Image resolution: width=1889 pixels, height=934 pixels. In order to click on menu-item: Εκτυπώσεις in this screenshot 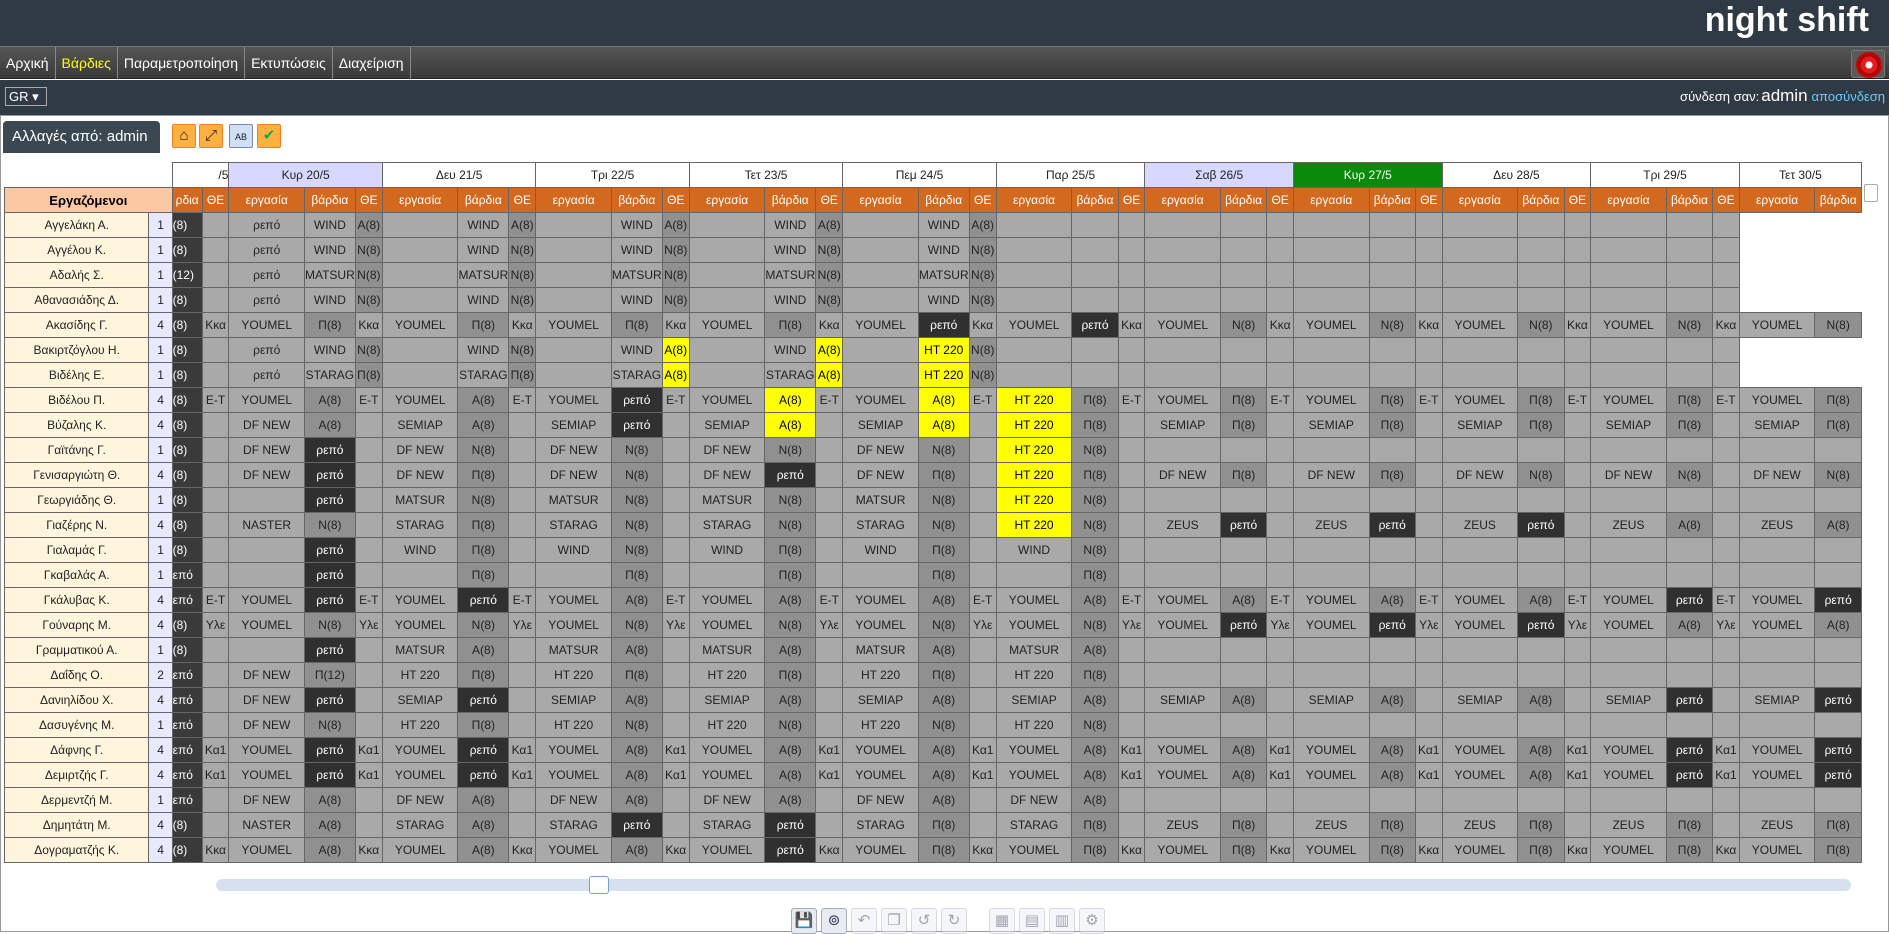, I will do `click(289, 63)`.